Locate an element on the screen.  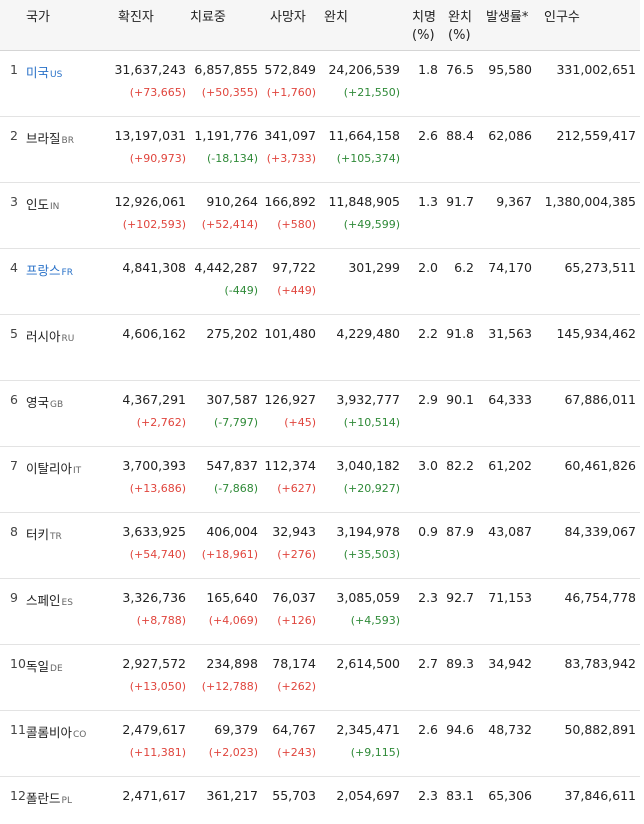
header-population: 인구수 is located at coordinates (588, 25).